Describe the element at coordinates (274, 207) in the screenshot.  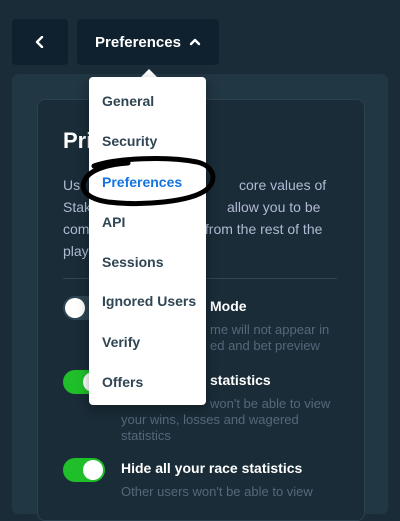
I see `desc-fragment: allow you to be` at that location.